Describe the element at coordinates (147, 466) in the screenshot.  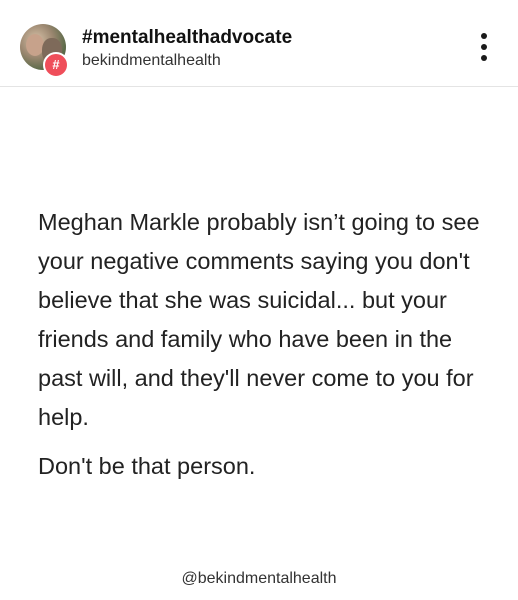
I see `post-closing-text: Don't be that person.` at that location.